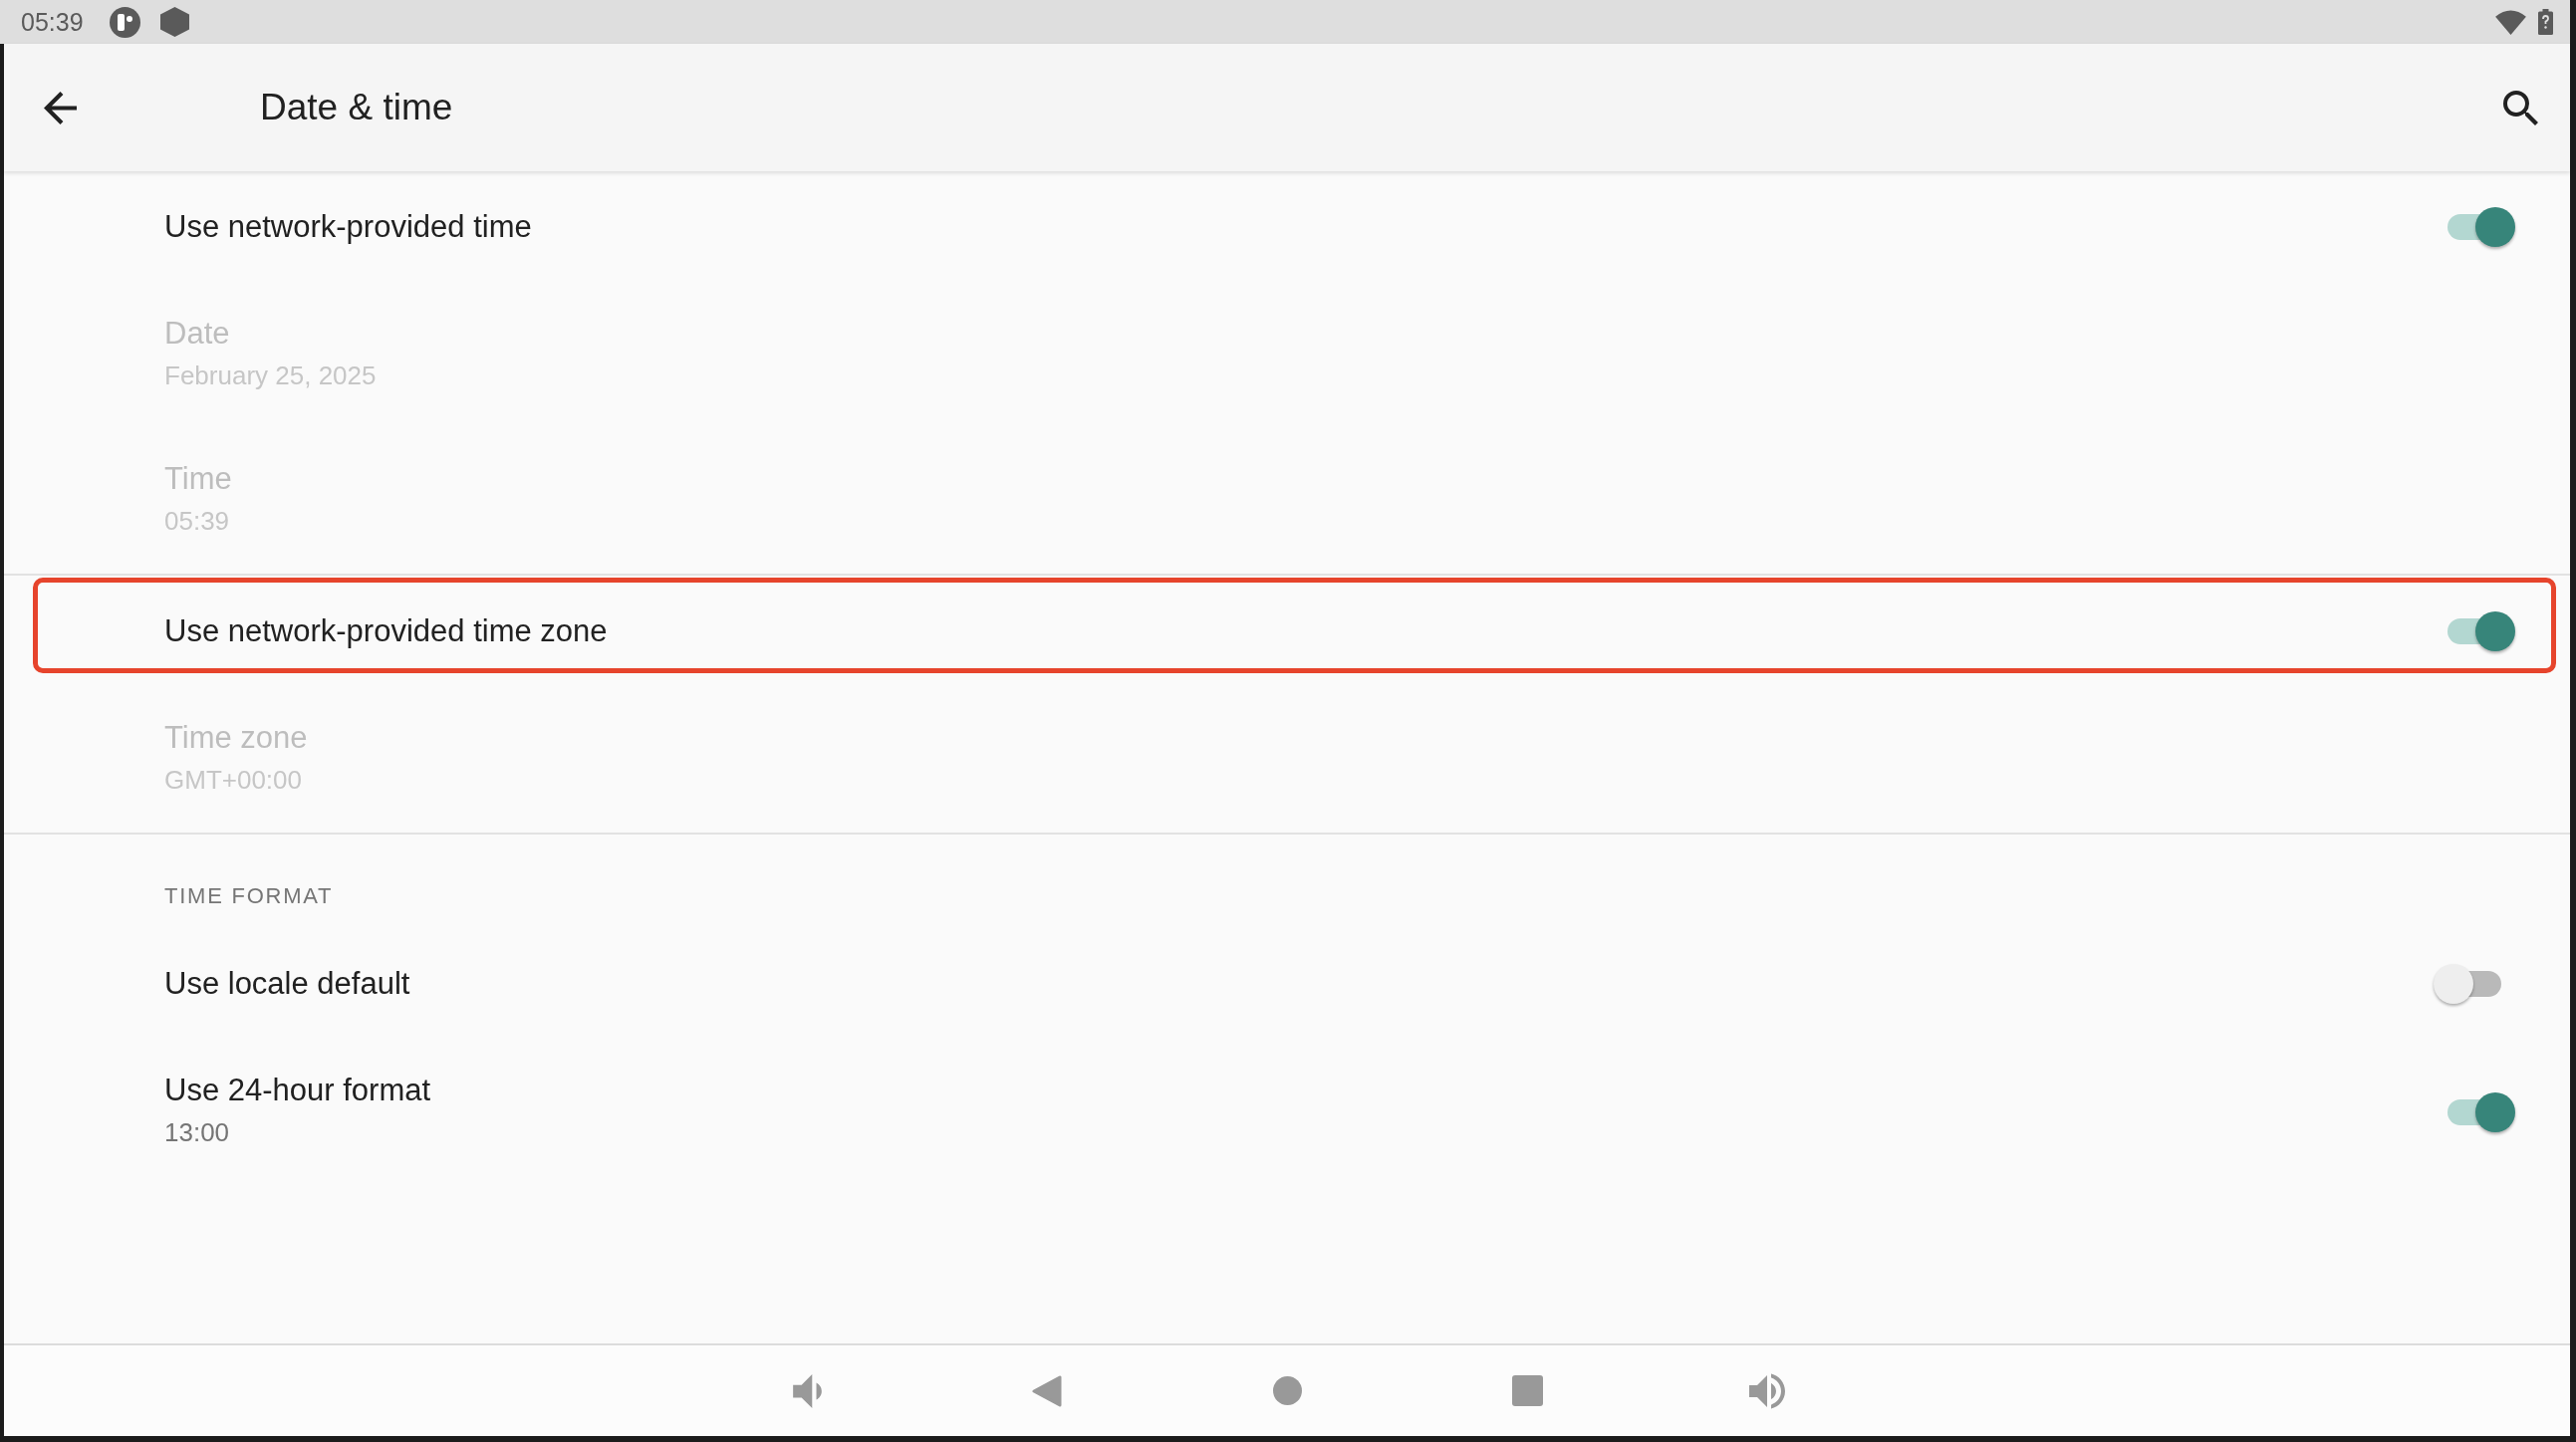 The image size is (2576, 1442). Describe the element at coordinates (356, 107) in the screenshot. I see `page-title: Date & time` at that location.